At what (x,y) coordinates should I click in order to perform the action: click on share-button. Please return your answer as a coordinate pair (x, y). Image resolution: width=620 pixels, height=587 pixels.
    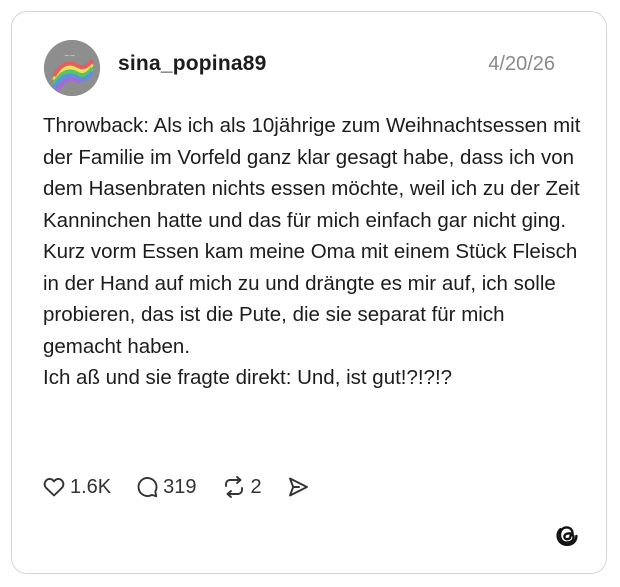
    Looking at the image, I should click on (298, 487).